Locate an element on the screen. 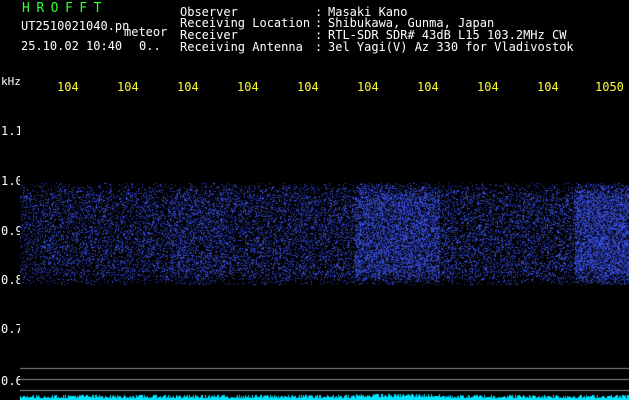 This screenshot has width=629, height=400. antenna-value: 3el Yagi(V) Az 330 for Vladivostok is located at coordinates (451, 47).